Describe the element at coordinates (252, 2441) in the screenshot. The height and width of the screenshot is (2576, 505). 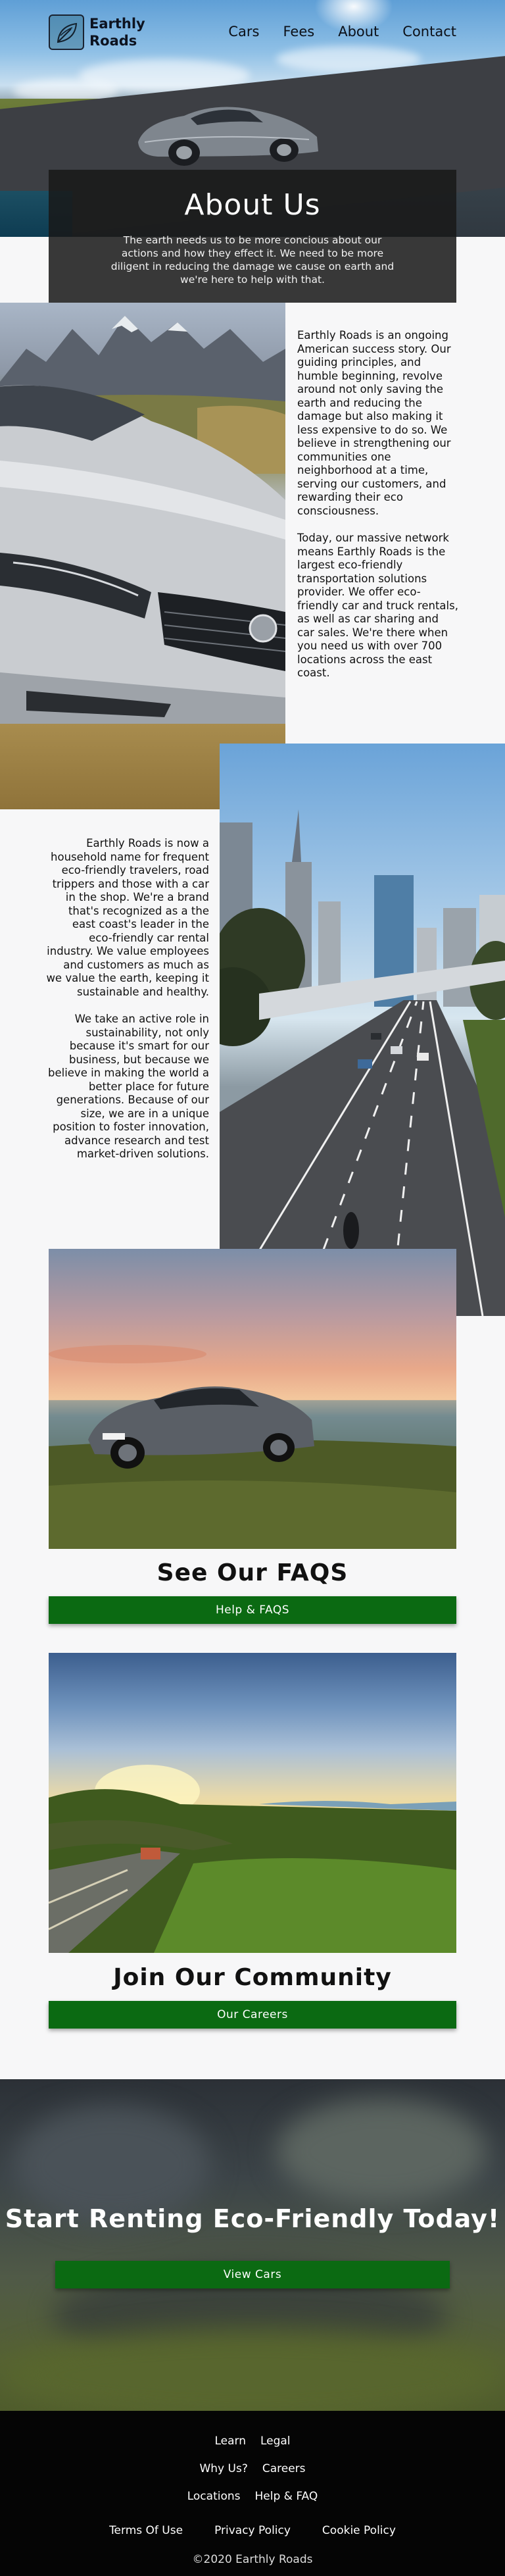
I see `footer-row-1: Learn Legal` at that location.